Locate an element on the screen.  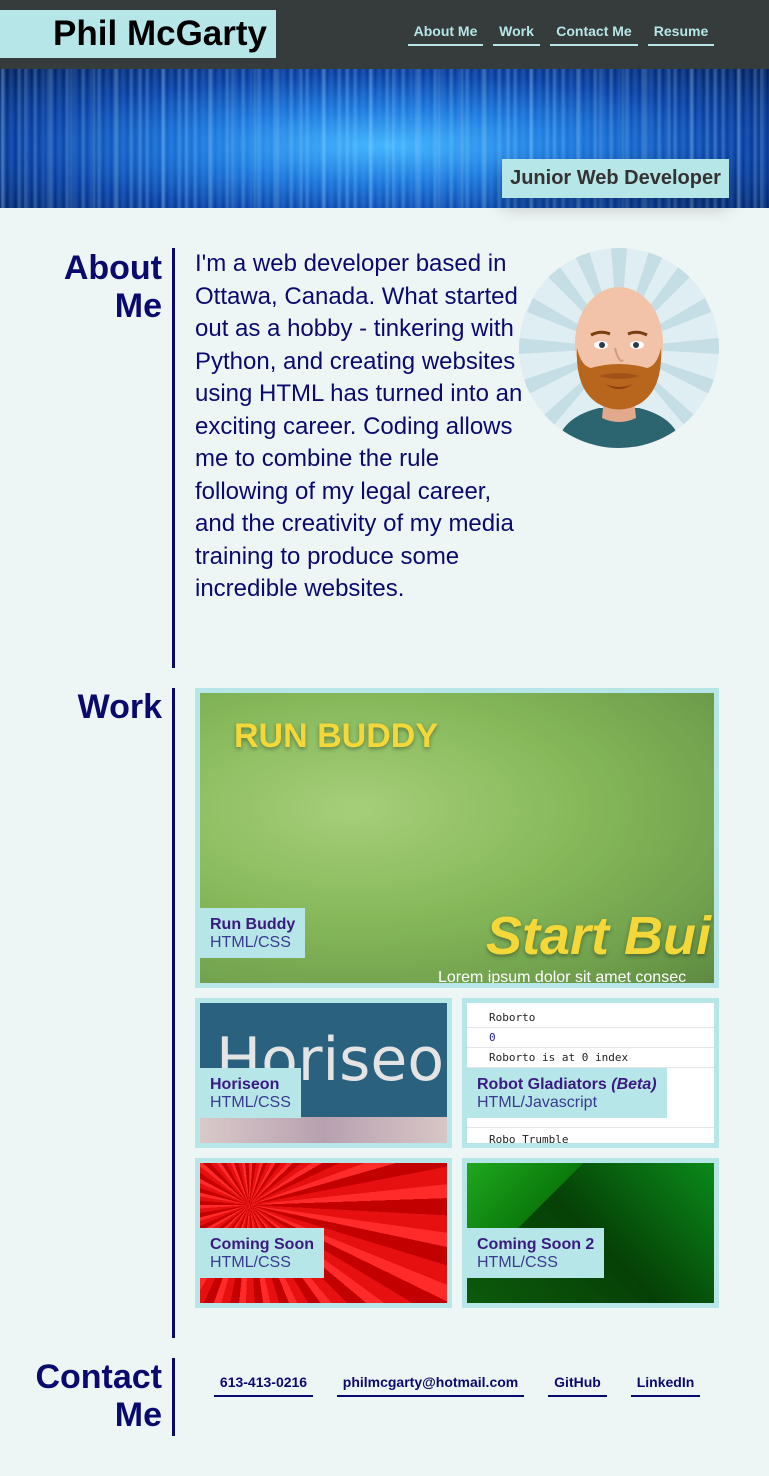
contact-linkedin-link: LinkedIn is located at coordinates (665, 1384).